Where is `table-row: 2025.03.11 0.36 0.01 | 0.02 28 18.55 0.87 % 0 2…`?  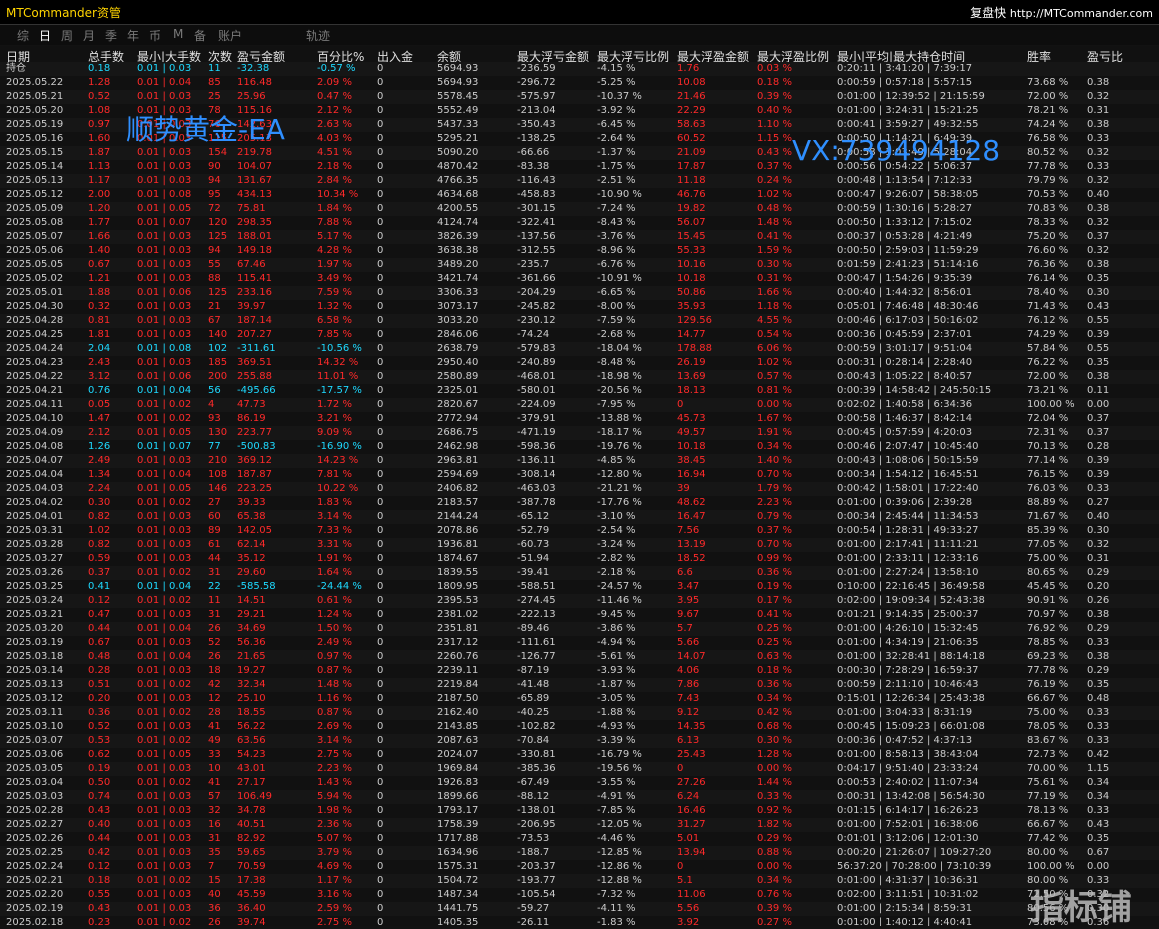 table-row: 2025.03.11 0.36 0.01 | 0.02 28 18.55 0.87 % 0 2… is located at coordinates (579, 713).